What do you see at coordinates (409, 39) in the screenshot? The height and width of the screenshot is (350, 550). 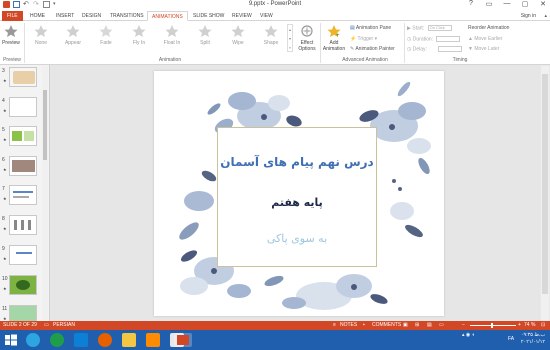 I see `clock-icon: ◷` at bounding box center [409, 39].